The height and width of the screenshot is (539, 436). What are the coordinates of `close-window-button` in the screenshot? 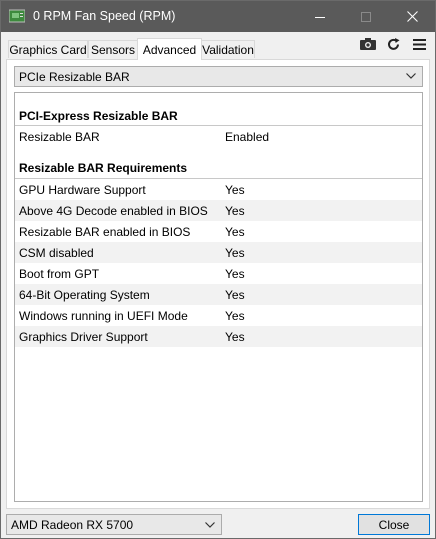 It's located at (412, 16).